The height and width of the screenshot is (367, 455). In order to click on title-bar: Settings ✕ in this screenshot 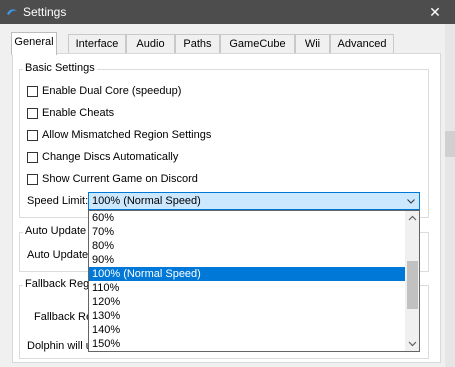, I will do `click(227, 12)`.